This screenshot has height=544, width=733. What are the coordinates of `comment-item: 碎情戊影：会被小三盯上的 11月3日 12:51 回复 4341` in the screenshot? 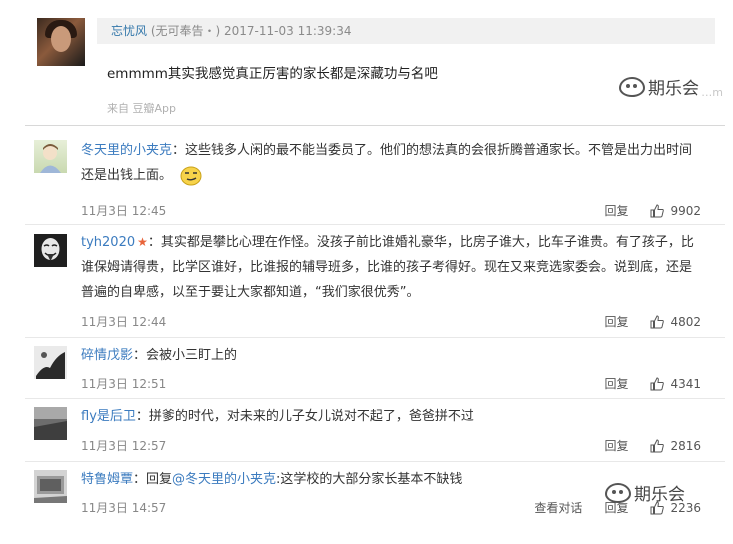 It's located at (375, 368).